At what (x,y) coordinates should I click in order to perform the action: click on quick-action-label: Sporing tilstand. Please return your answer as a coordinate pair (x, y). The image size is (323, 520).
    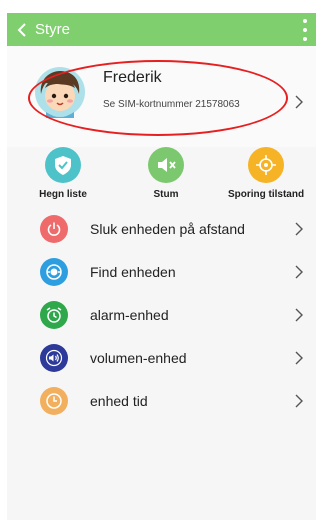
    Looking at the image, I should click on (266, 194).